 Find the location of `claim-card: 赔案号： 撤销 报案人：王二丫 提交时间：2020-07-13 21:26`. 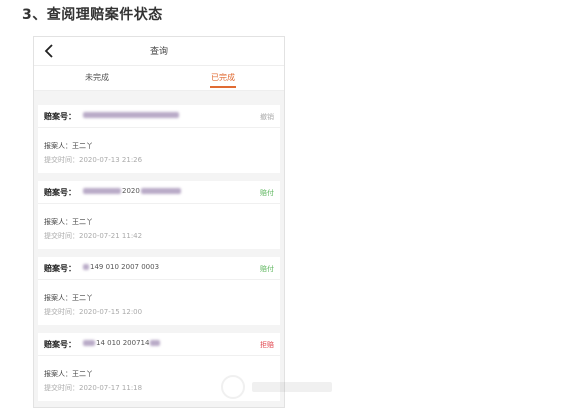

claim-card: 赔案号： 撤销 报案人：王二丫 提交时间：2020-07-13 21:26 is located at coordinates (159, 139).